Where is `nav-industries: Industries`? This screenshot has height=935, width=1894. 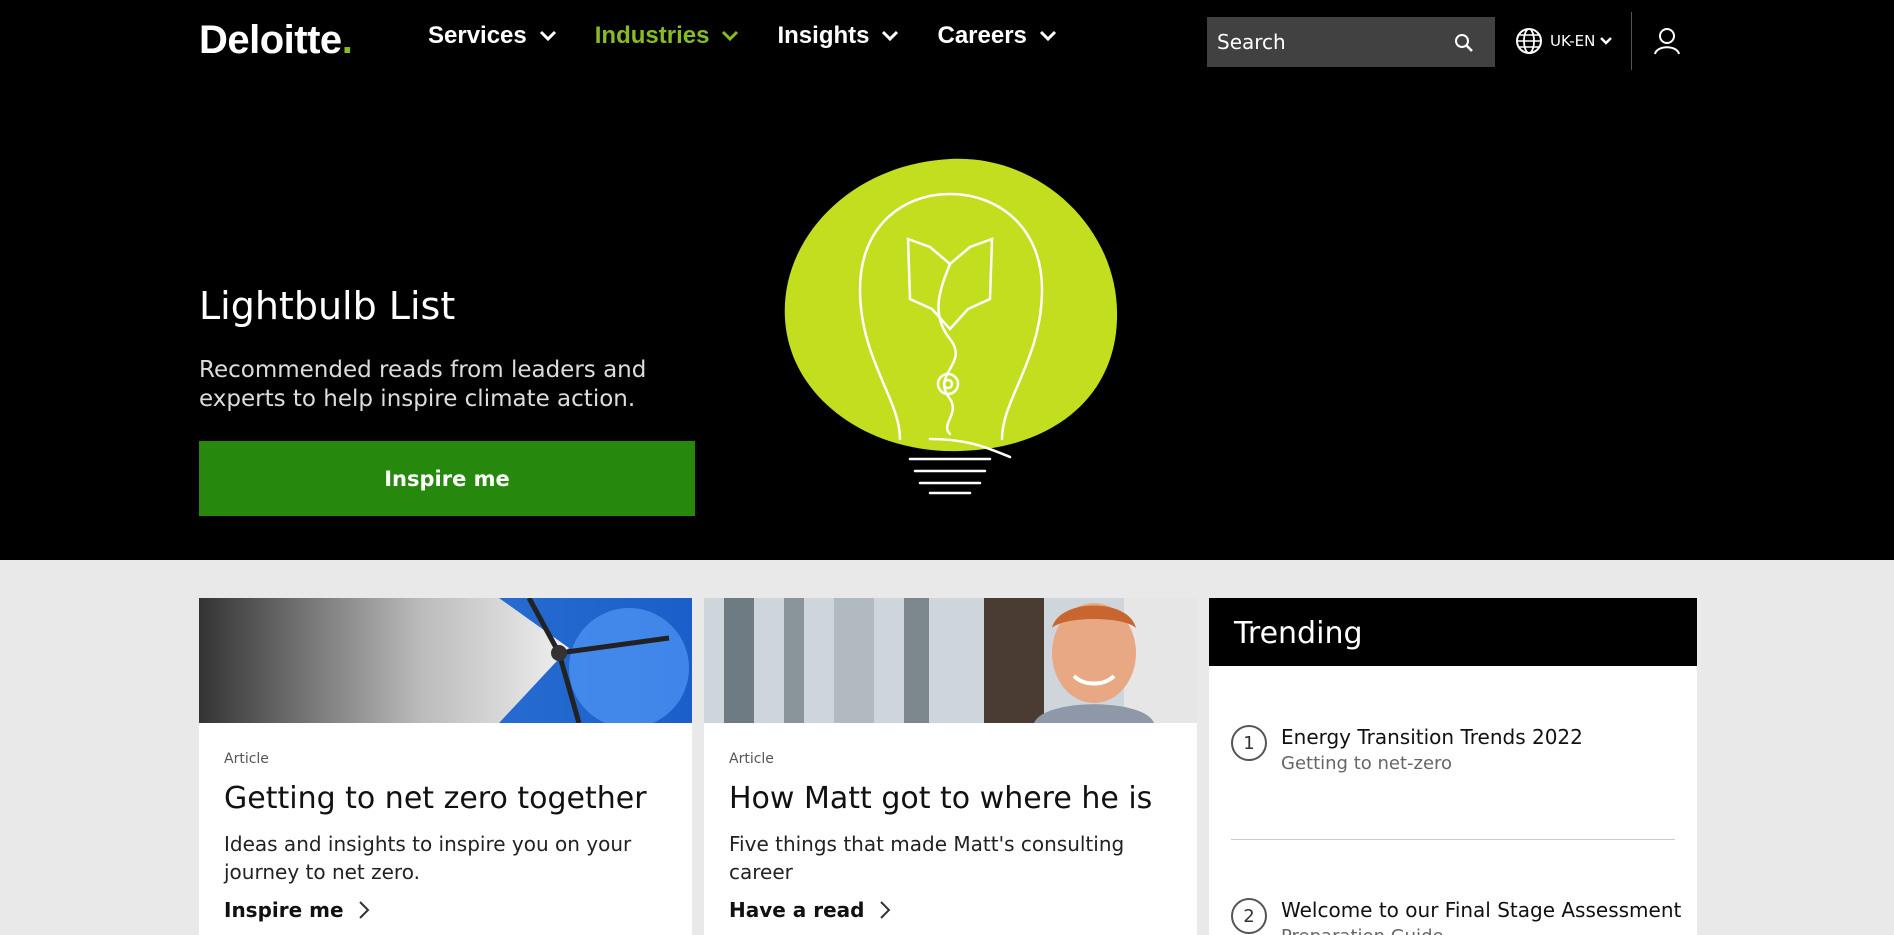 nav-industries: Industries is located at coordinates (667, 36).